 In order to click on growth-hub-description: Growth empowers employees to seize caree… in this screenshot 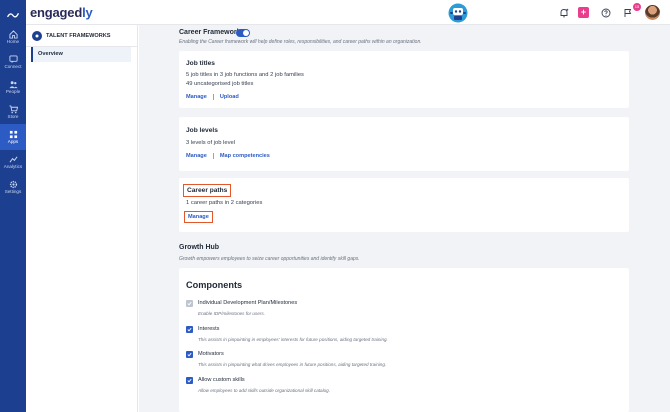, I will do `click(269, 259)`.